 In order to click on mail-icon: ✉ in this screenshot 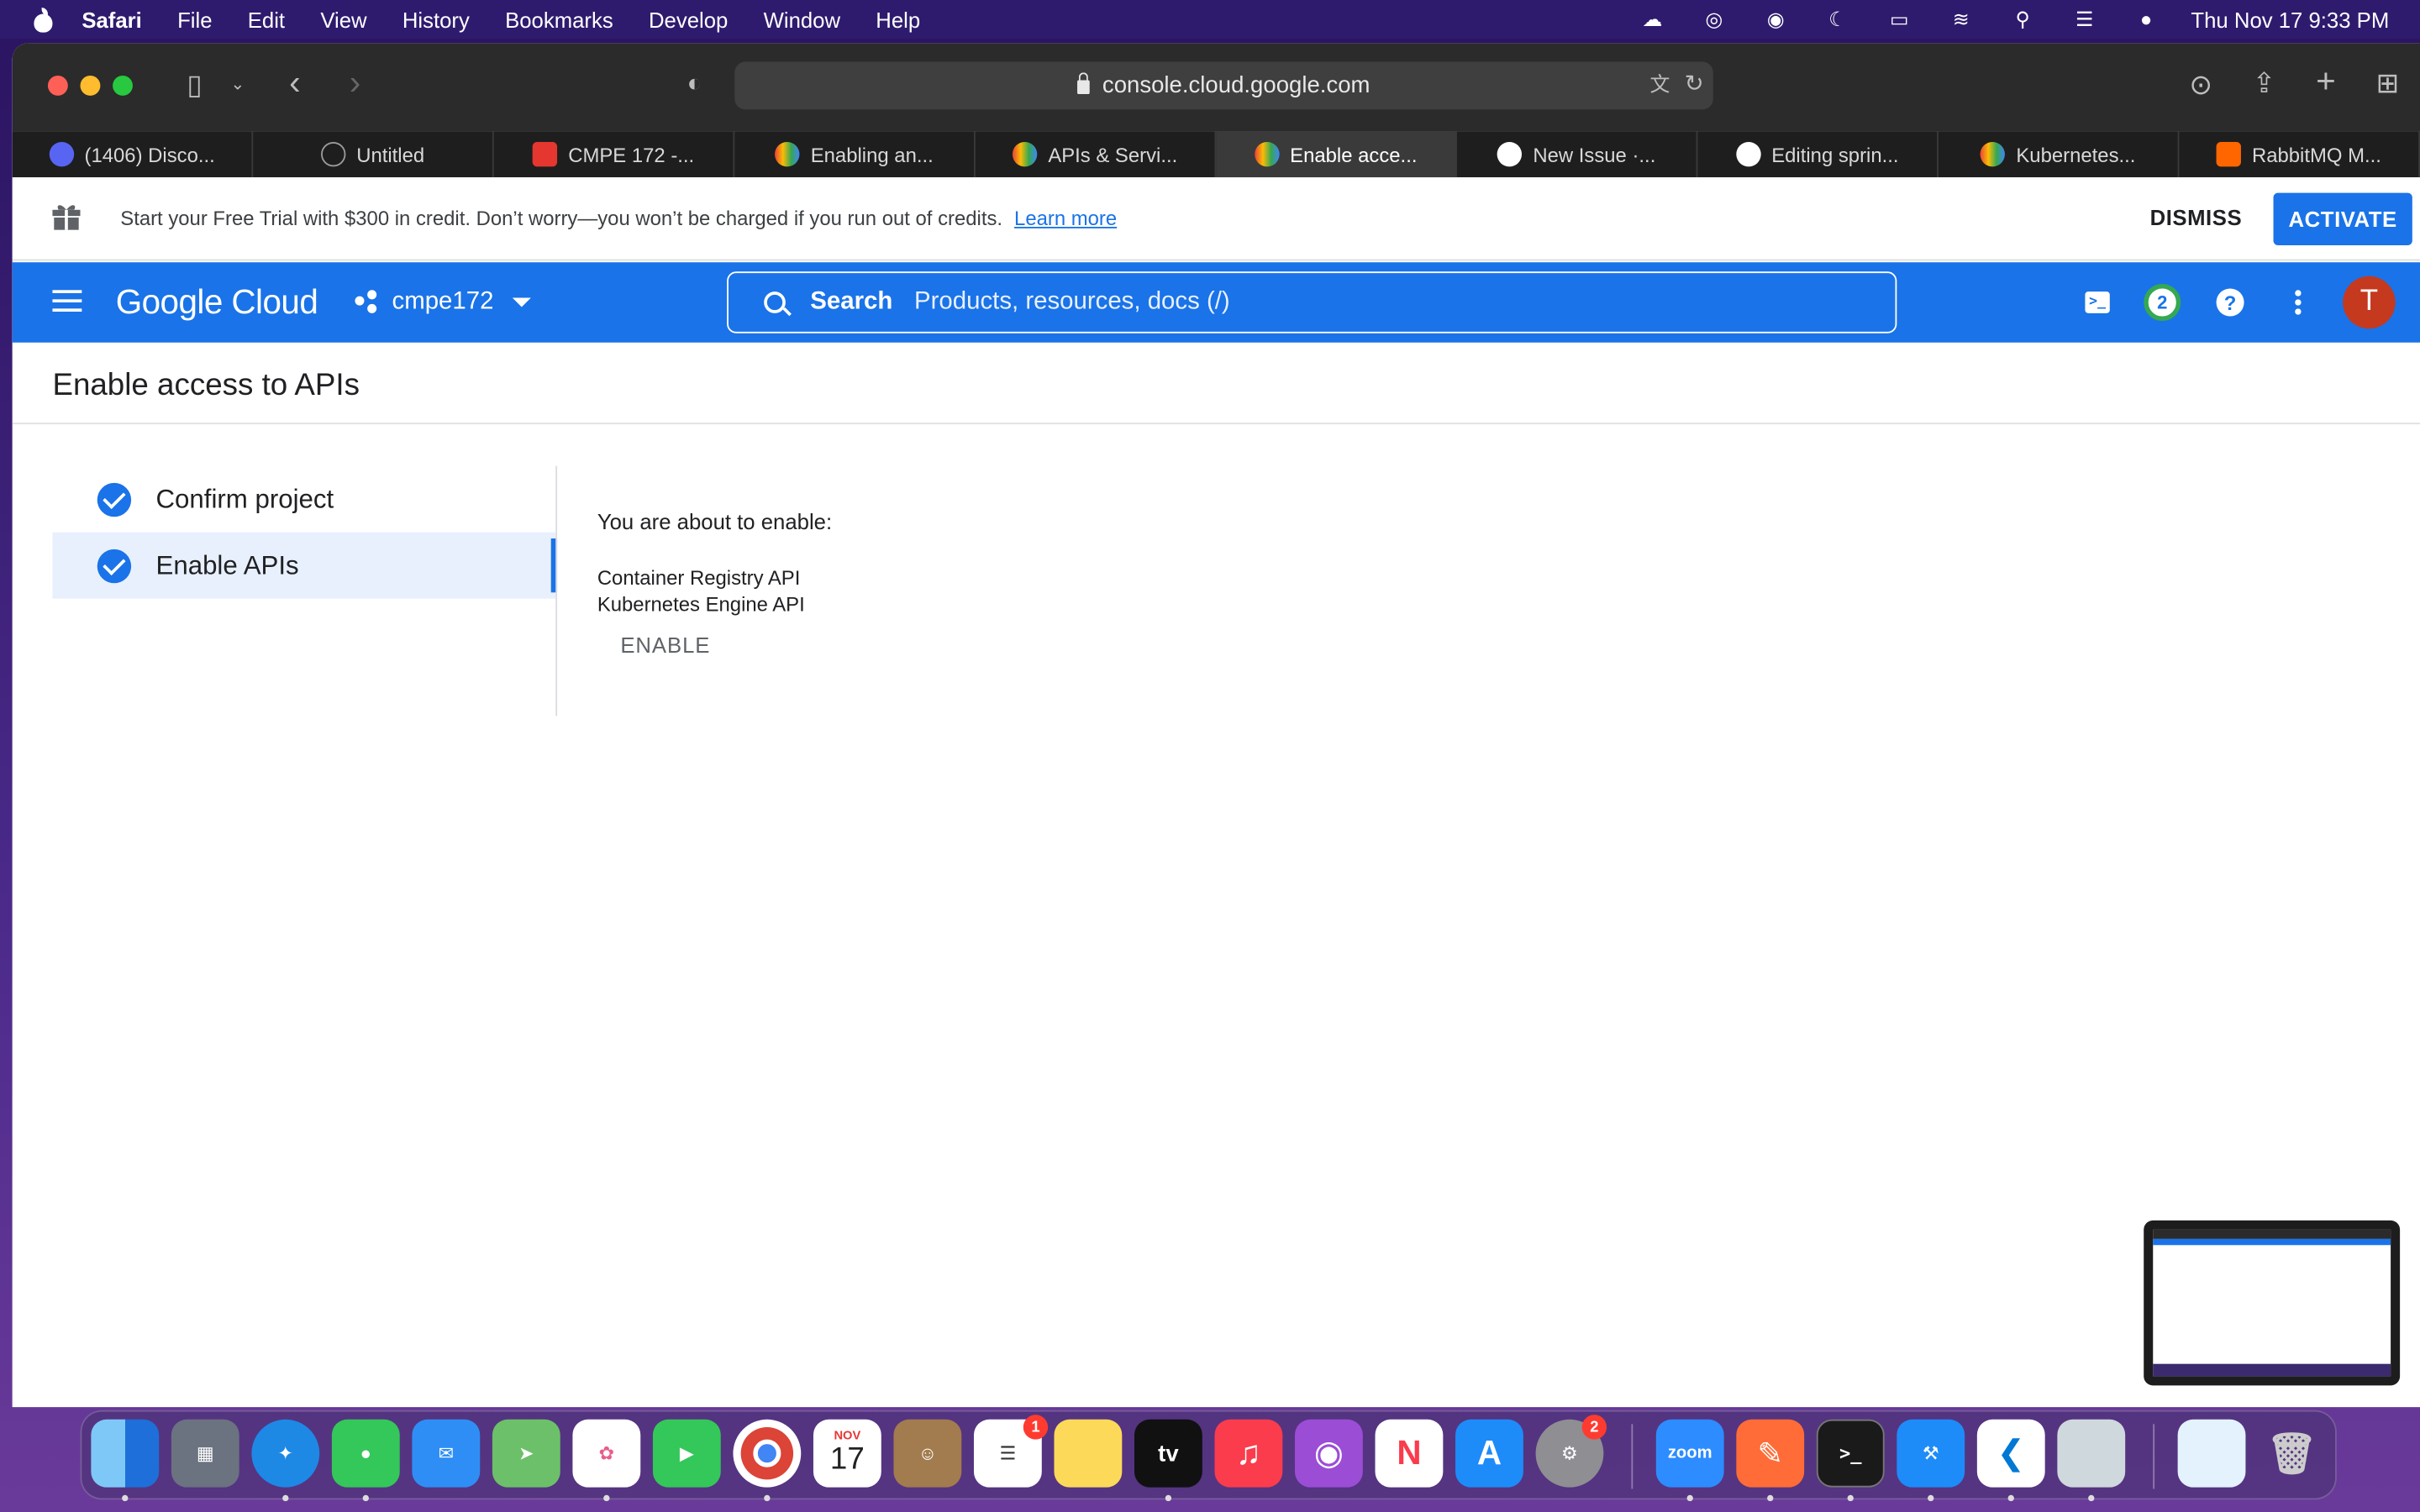, I will do `click(447, 1453)`.